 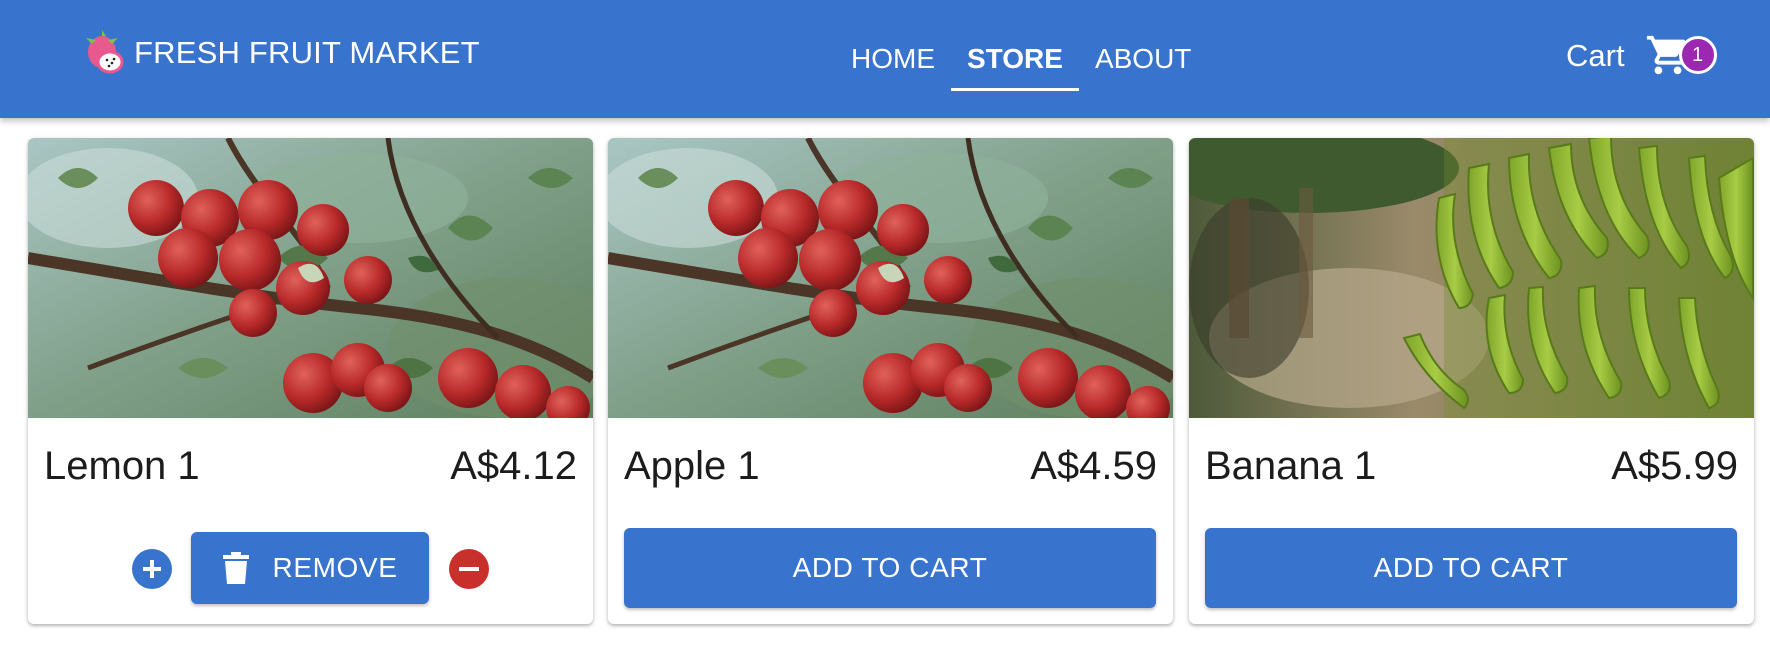 What do you see at coordinates (122, 466) in the screenshot?
I see `product-name: Lemon 1` at bounding box center [122, 466].